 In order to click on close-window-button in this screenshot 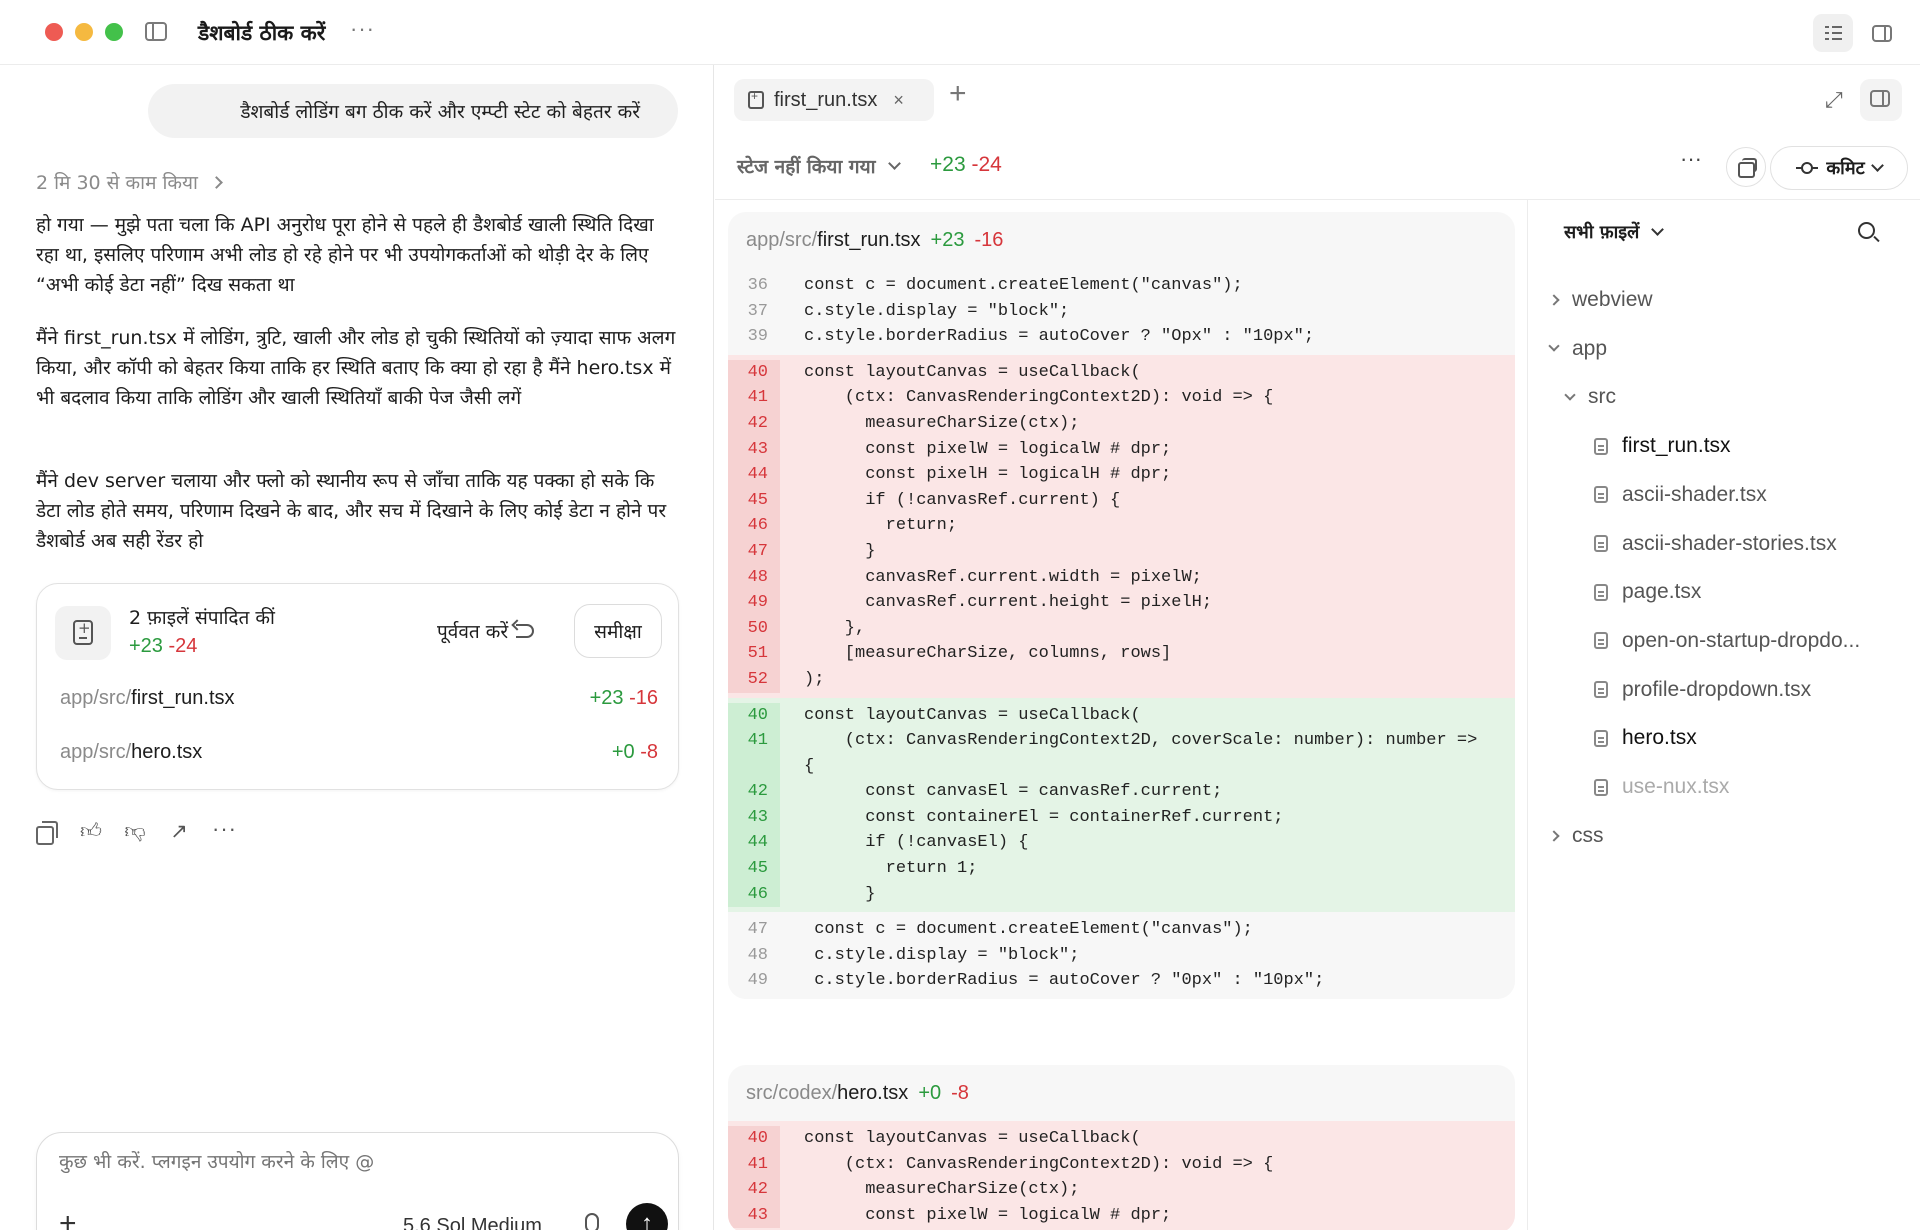, I will do `click(54, 32)`.